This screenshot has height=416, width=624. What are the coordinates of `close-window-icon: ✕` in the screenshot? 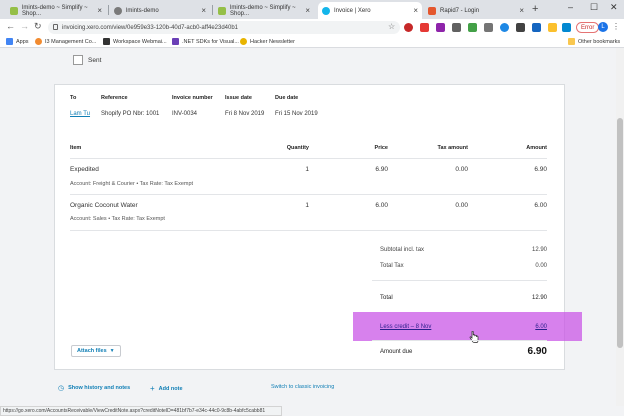 It's located at (614, 7).